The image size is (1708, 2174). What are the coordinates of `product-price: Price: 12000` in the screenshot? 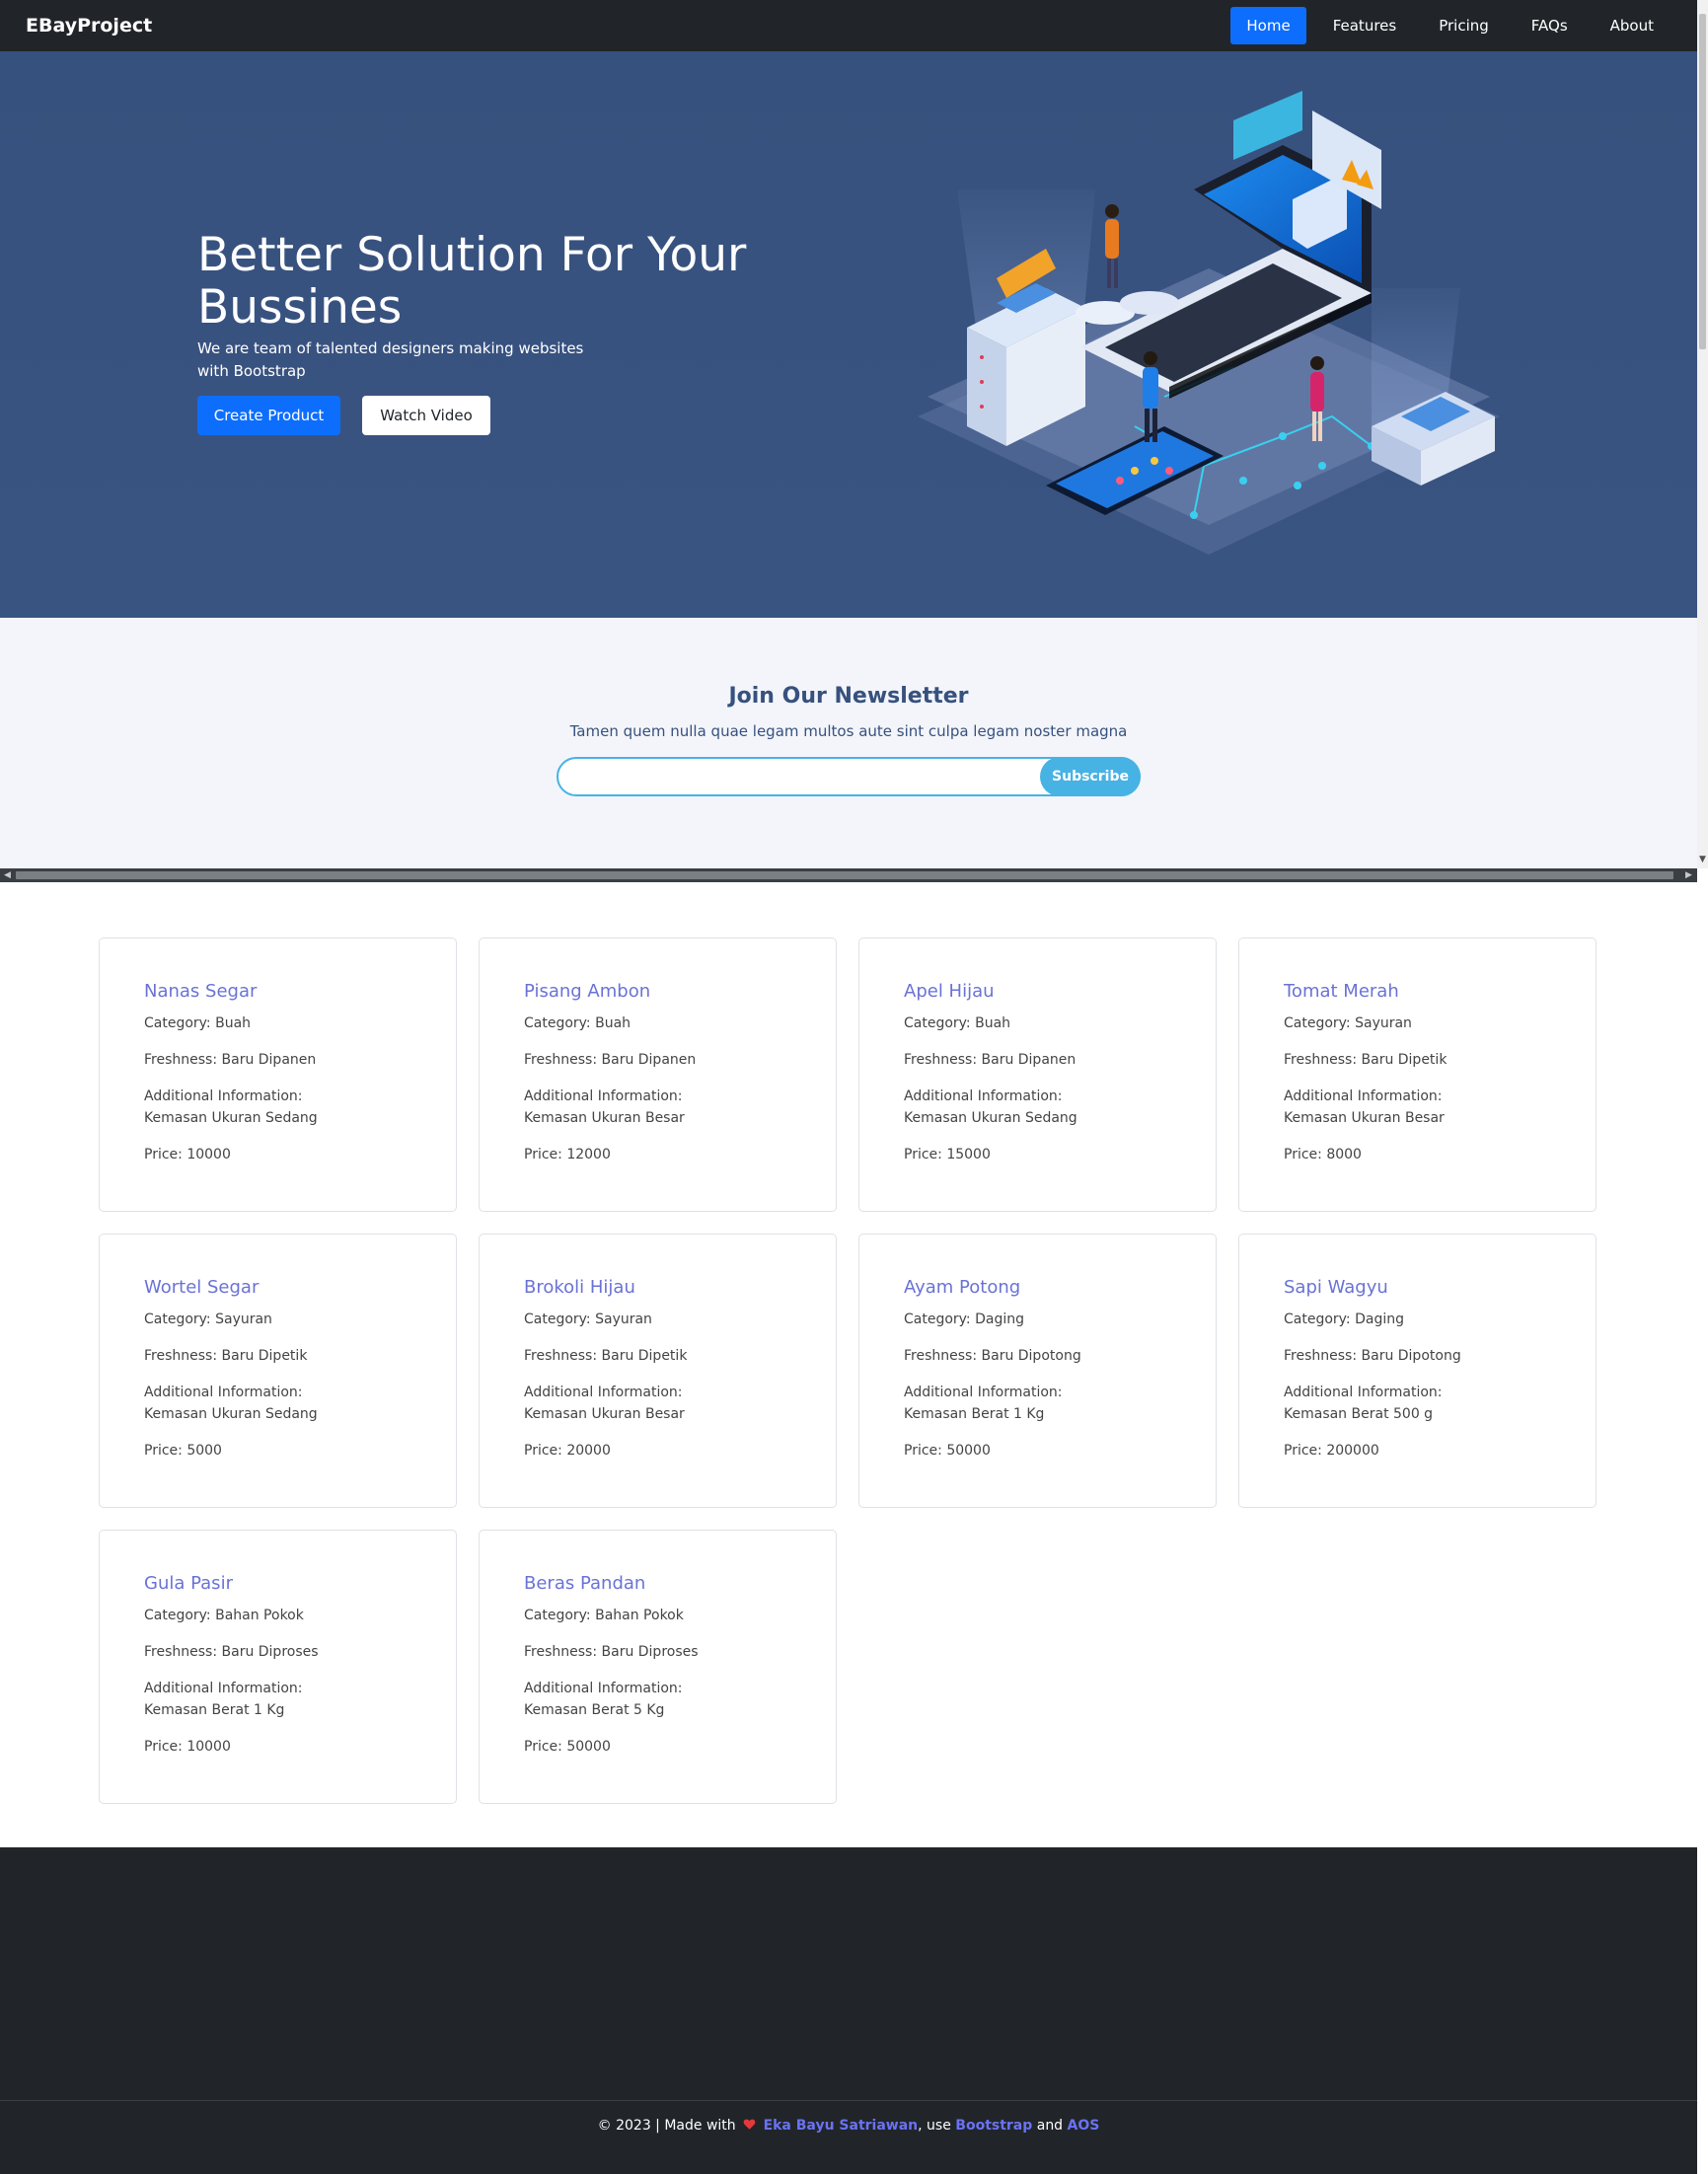 It's located at (567, 1154).